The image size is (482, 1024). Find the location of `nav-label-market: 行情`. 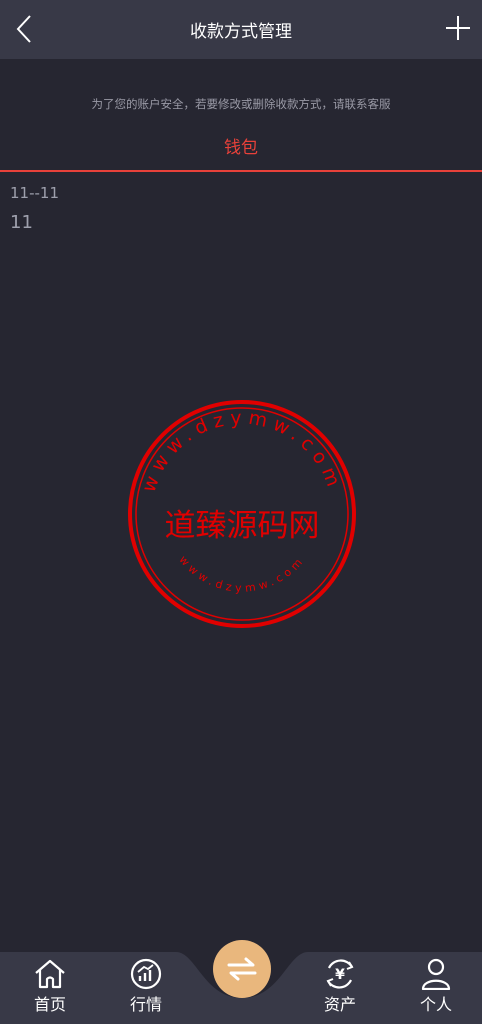

nav-label-market: 行情 is located at coordinates (145, 1004).